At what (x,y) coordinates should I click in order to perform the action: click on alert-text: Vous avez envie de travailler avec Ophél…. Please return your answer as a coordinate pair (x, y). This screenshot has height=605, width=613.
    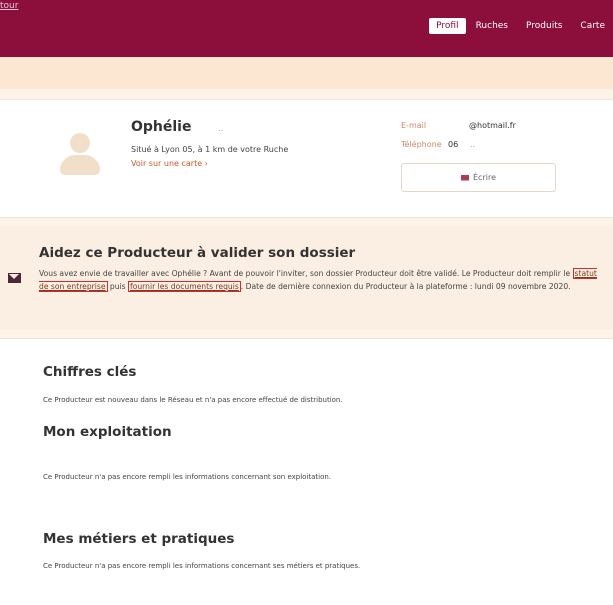
    Looking at the image, I should click on (318, 280).